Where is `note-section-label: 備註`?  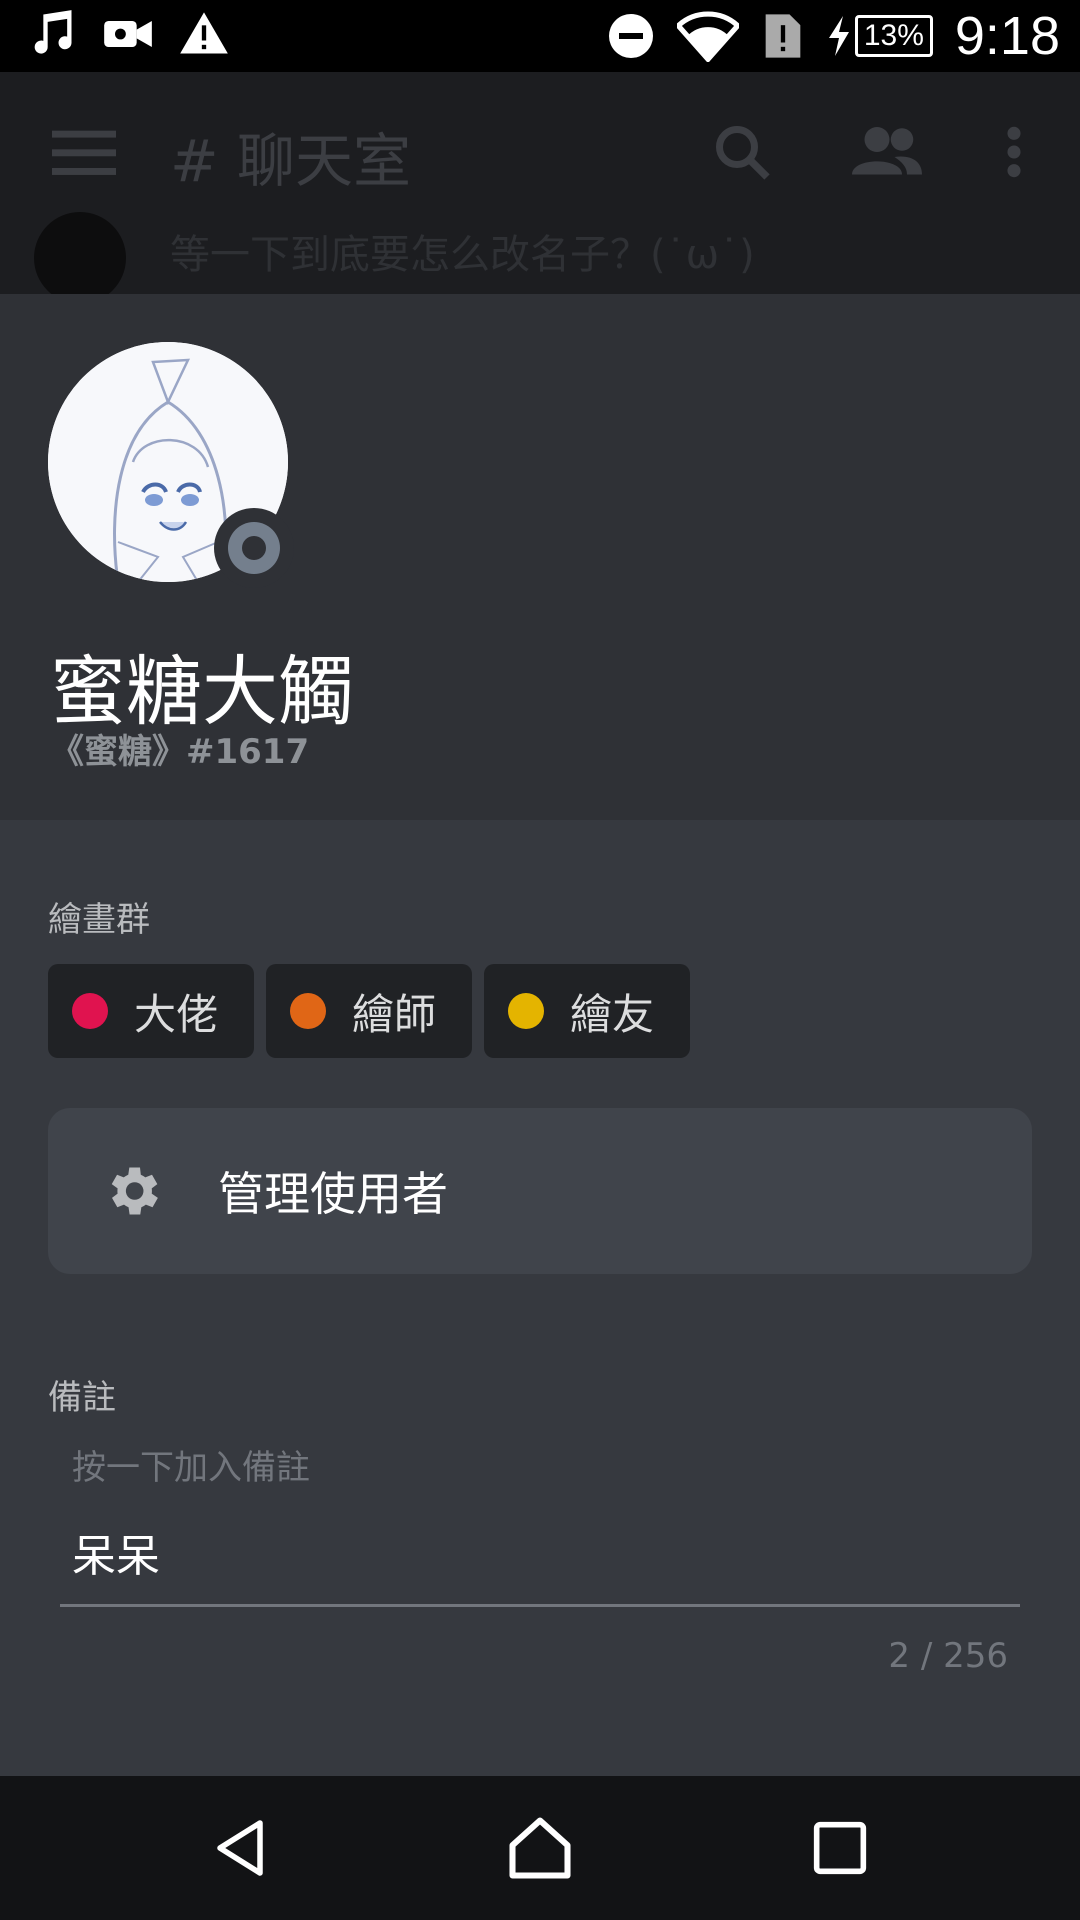 note-section-label: 備註 is located at coordinates (82, 1398).